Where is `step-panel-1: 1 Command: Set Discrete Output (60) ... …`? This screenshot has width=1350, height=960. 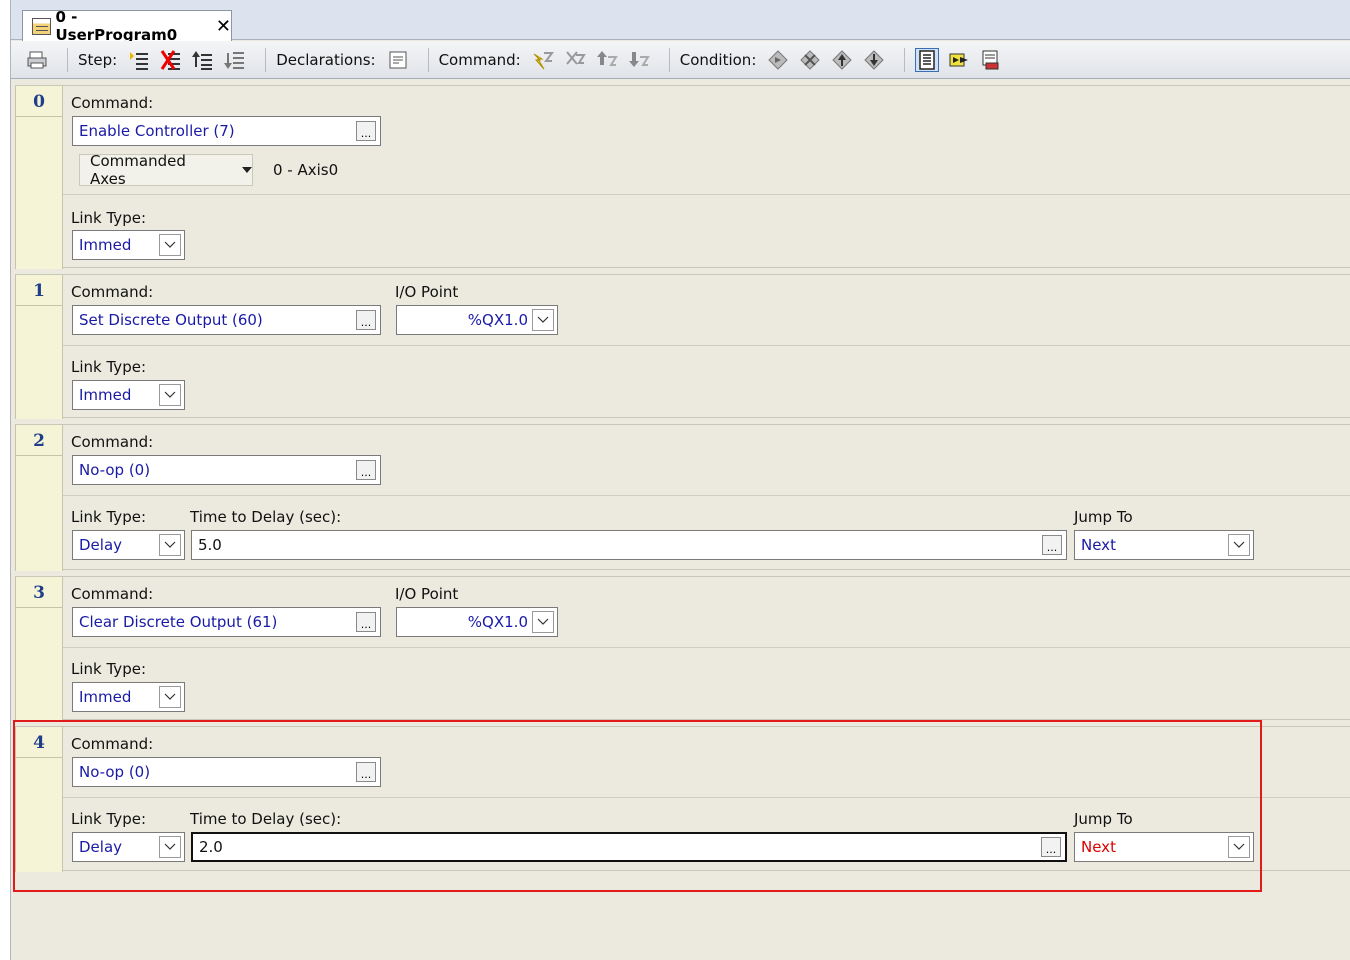 step-panel-1: 1 Command: Set Discrete Output (60) ... … is located at coordinates (682, 346).